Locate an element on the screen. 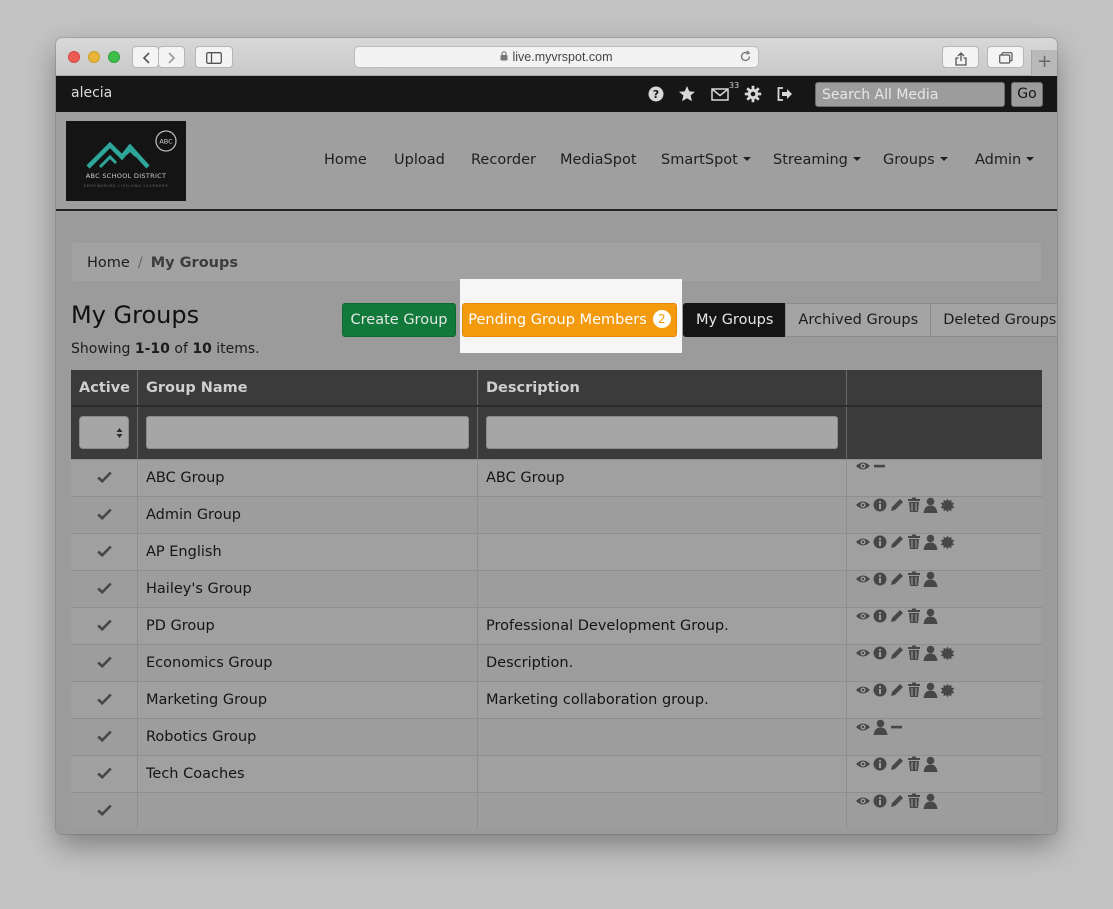 This screenshot has width=1113, height=909. pending-group-members-button: Pending Group Members 2 is located at coordinates (569, 320).